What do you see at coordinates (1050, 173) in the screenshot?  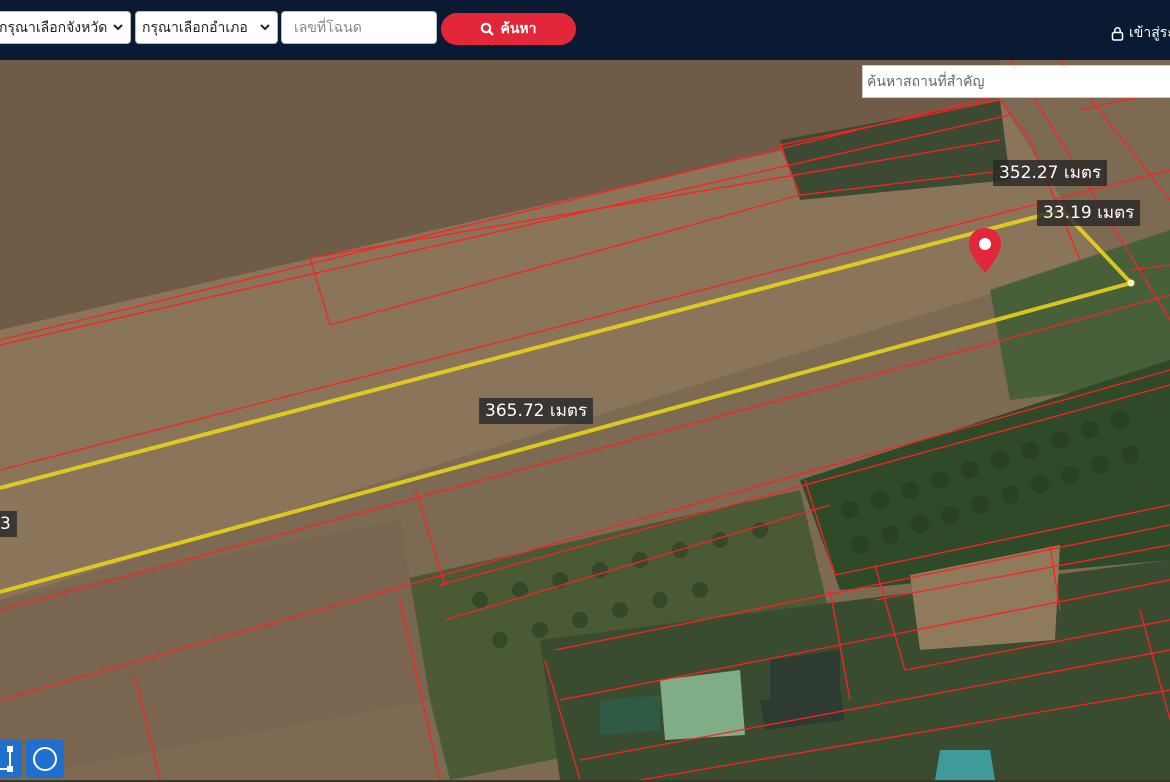 I see `measurement-label-top: 352.27 เมตร` at bounding box center [1050, 173].